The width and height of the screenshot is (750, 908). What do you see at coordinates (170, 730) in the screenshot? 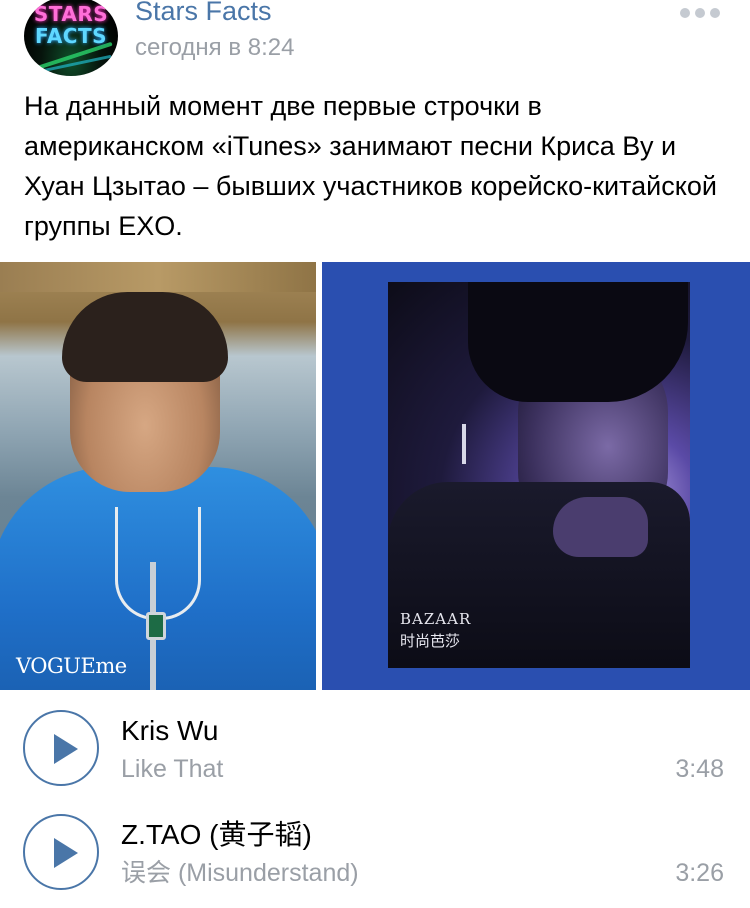
I see `track-artist: Kris Wu` at bounding box center [170, 730].